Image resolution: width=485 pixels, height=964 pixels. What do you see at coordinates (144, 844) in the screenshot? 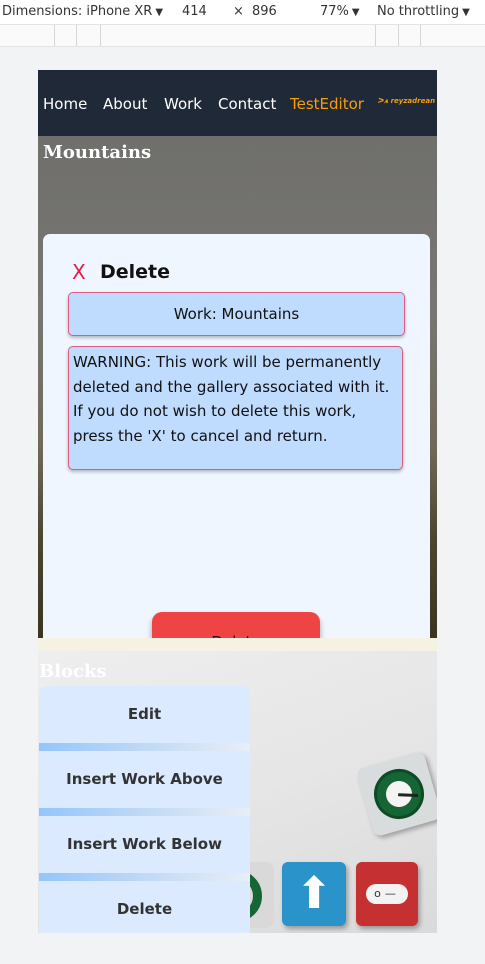
I see `menu-item-insert-below: Insert Work Below` at bounding box center [144, 844].